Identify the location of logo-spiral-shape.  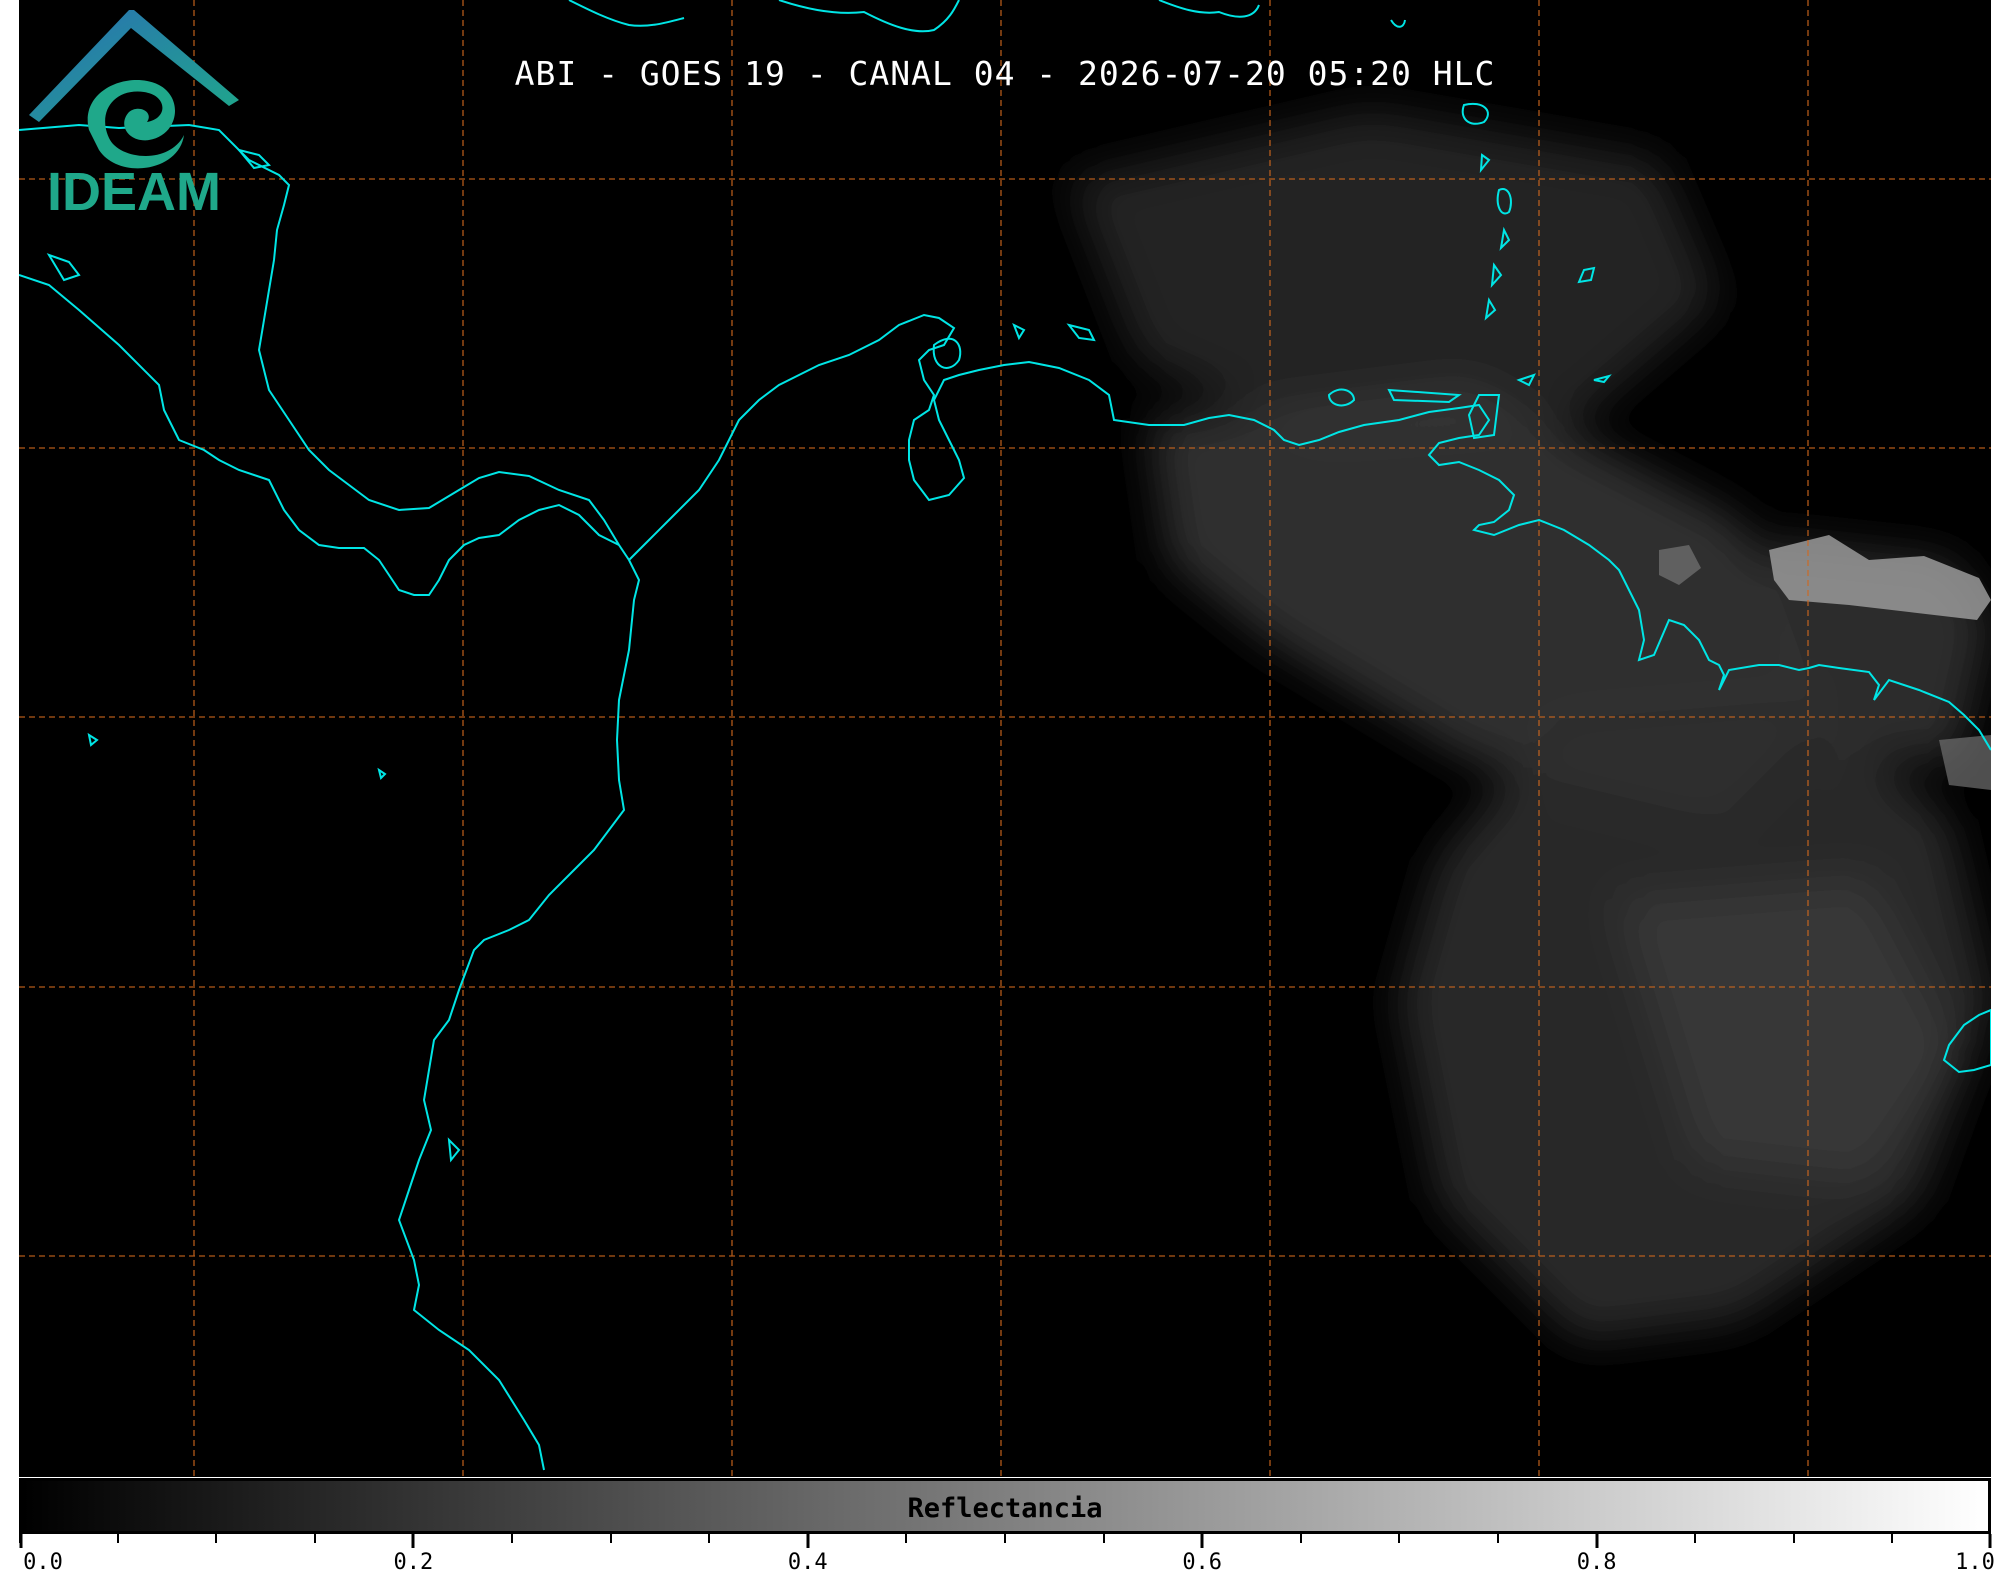
(135, 124).